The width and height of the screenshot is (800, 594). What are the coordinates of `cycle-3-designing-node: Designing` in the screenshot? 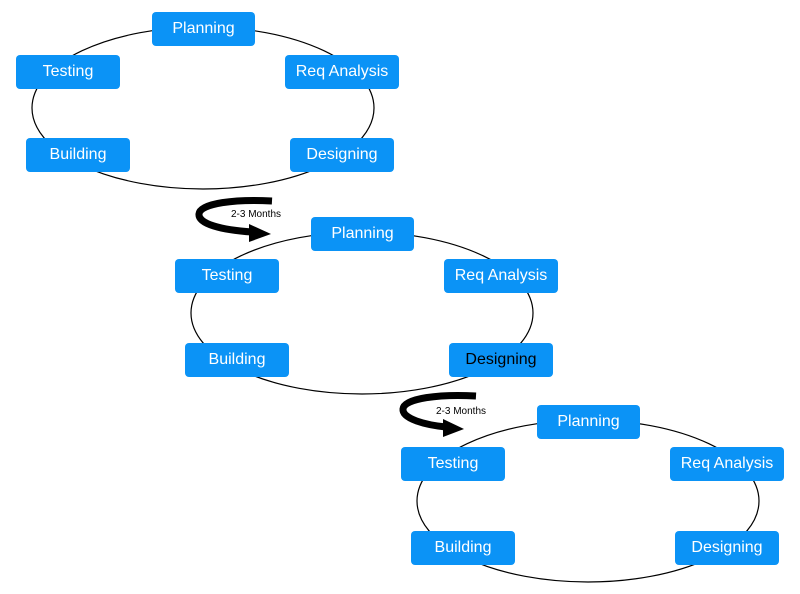 It's located at (727, 548).